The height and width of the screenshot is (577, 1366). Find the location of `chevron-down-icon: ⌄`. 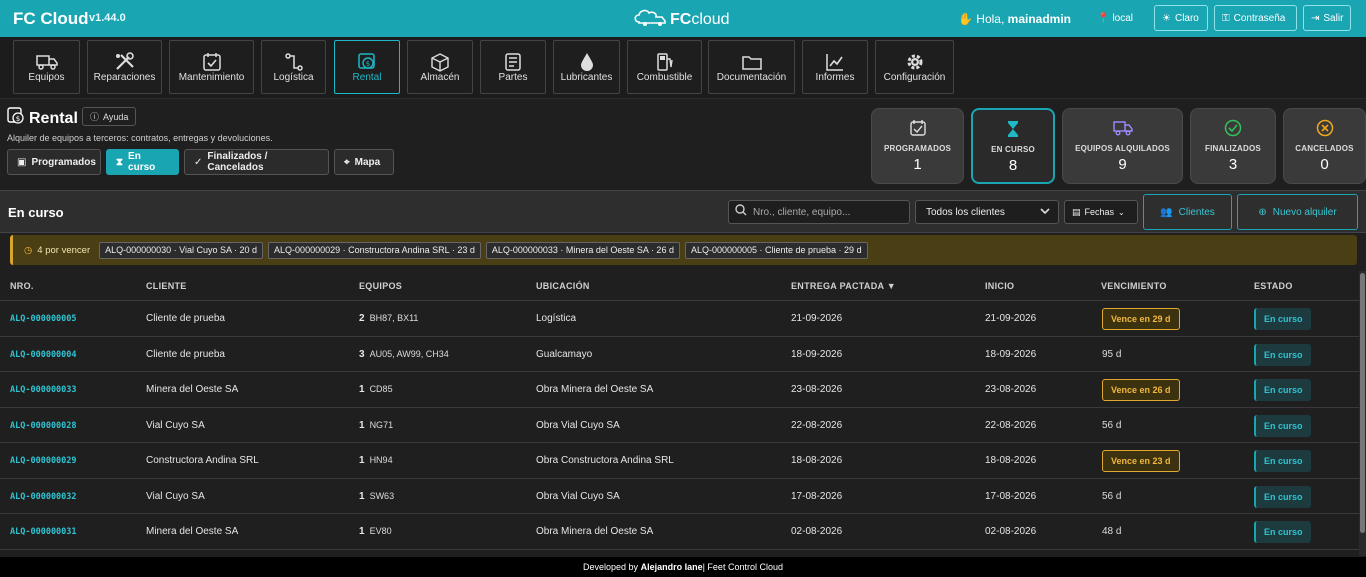

chevron-down-icon: ⌄ is located at coordinates (1121, 212).